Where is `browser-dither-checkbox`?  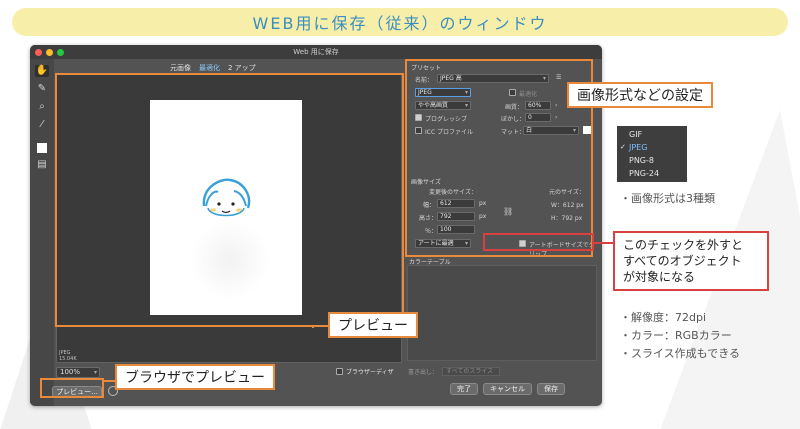
browser-dither-checkbox is located at coordinates (339, 371).